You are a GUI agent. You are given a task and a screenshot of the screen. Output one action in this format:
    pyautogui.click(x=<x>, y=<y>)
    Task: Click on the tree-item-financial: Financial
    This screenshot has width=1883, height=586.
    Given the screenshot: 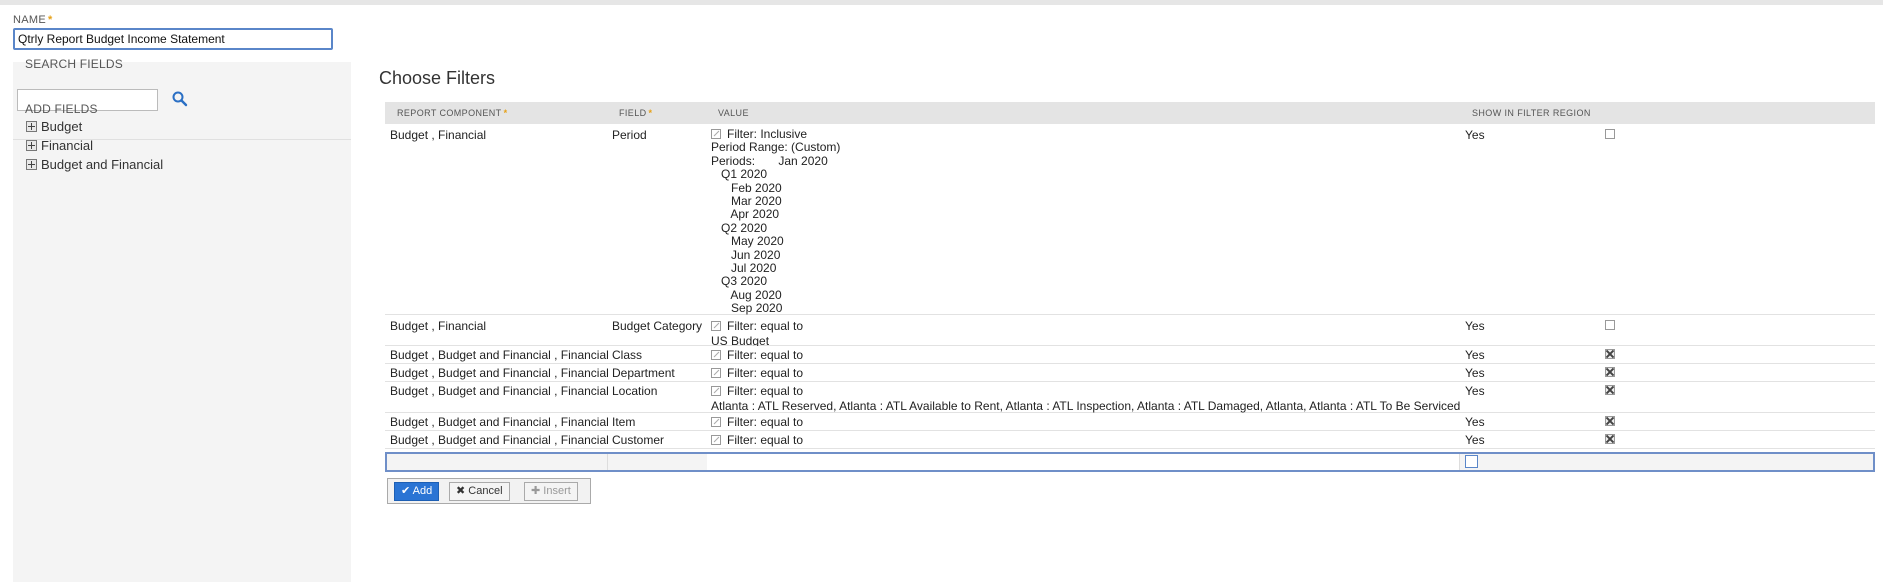 What is the action you would take?
    pyautogui.click(x=59, y=145)
    